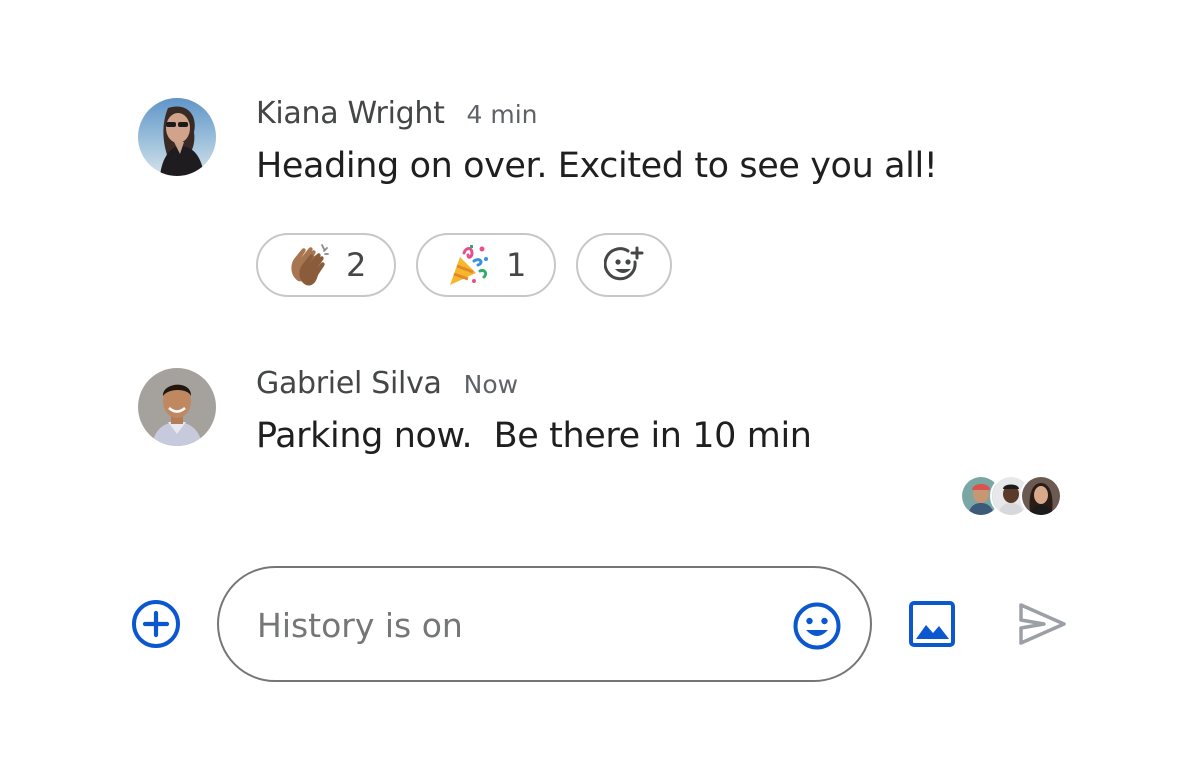  Describe the element at coordinates (469, 265) in the screenshot. I see `party-popper-icon` at that location.